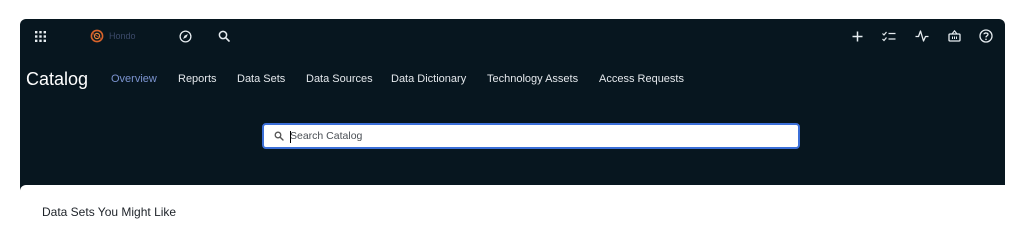  What do you see at coordinates (922, 36) in the screenshot?
I see `activity-icon` at bounding box center [922, 36].